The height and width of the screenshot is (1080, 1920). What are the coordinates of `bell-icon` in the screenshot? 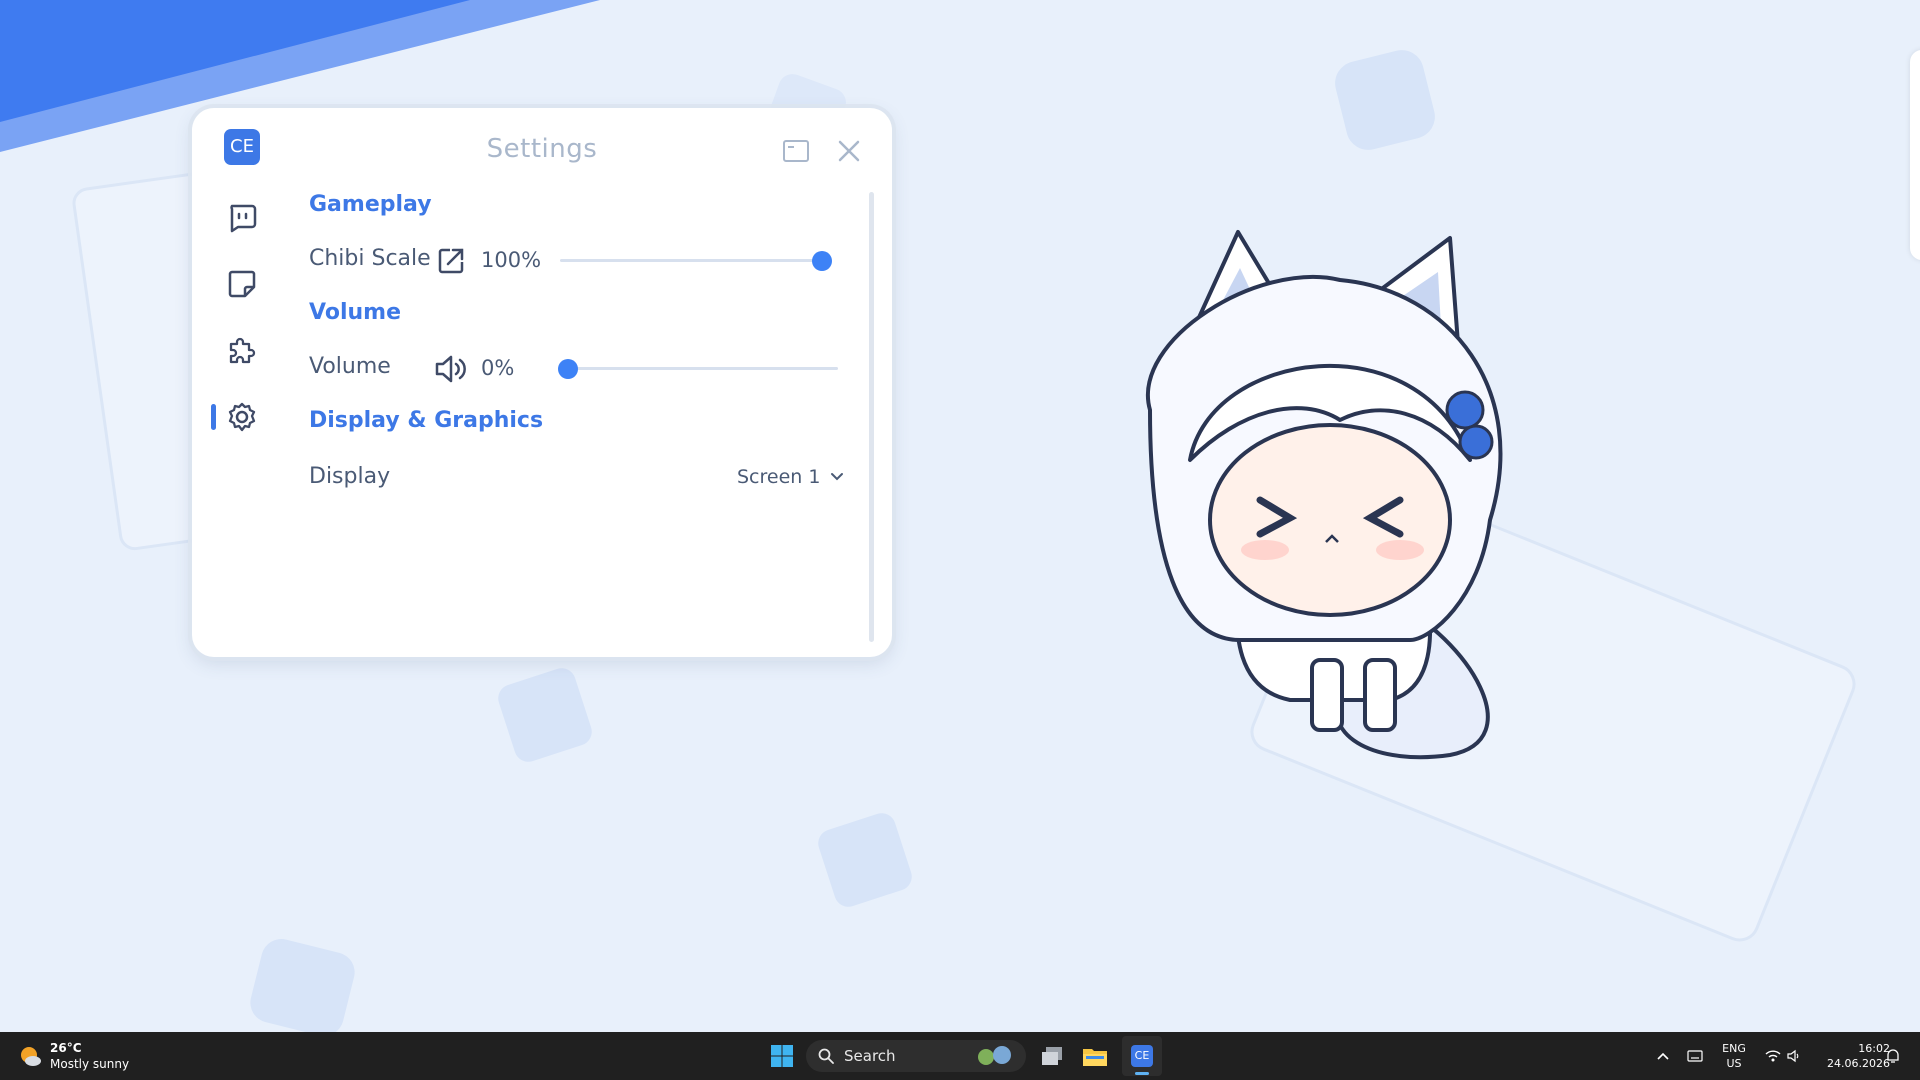 It's located at (1893, 1056).